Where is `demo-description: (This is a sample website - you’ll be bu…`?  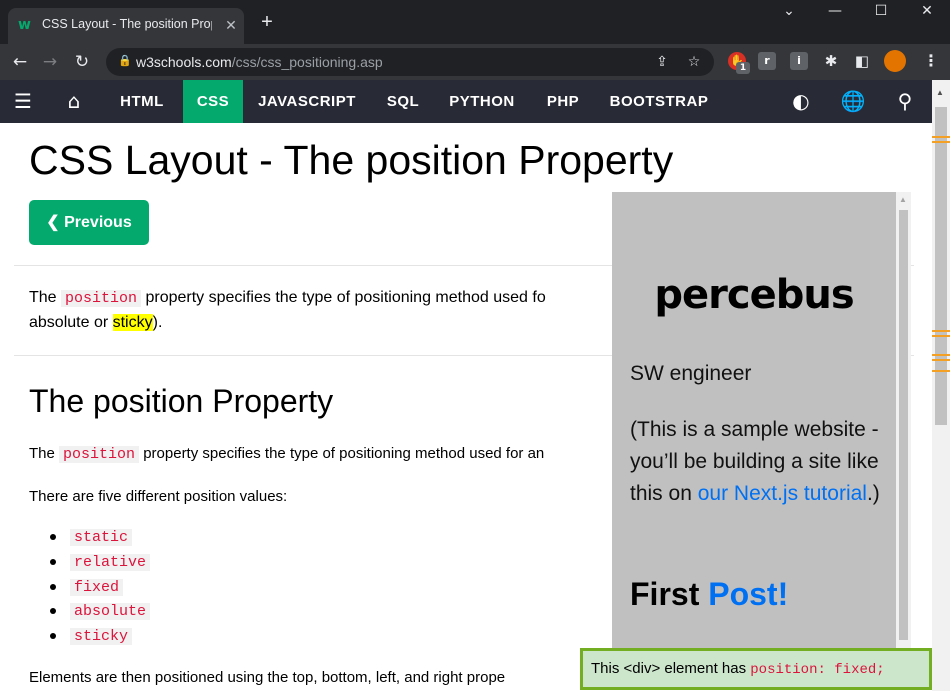 demo-description: (This is a sample website - you’ll be bu… is located at coordinates (755, 462).